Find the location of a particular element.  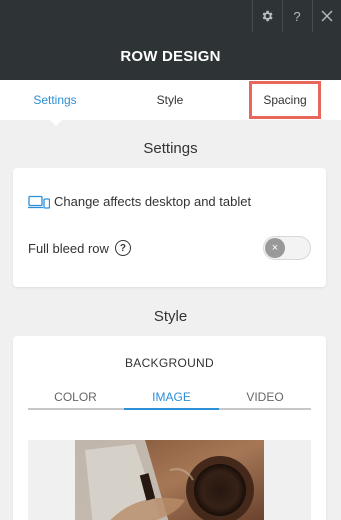

device-scope-label: Change affects desktop and tablet is located at coordinates (153, 201).